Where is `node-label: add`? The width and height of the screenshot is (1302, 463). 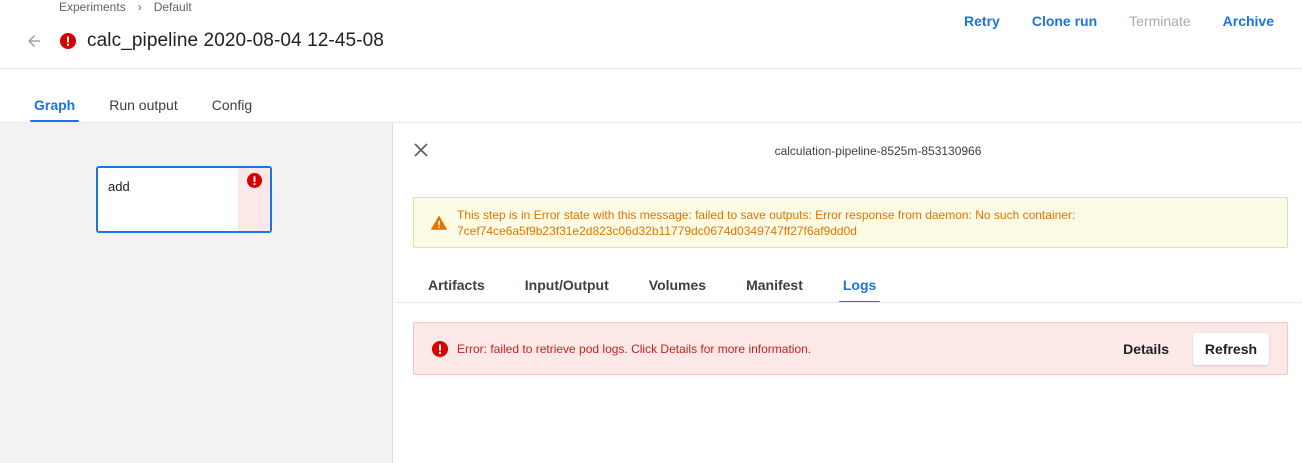
node-label: add is located at coordinates (119, 186).